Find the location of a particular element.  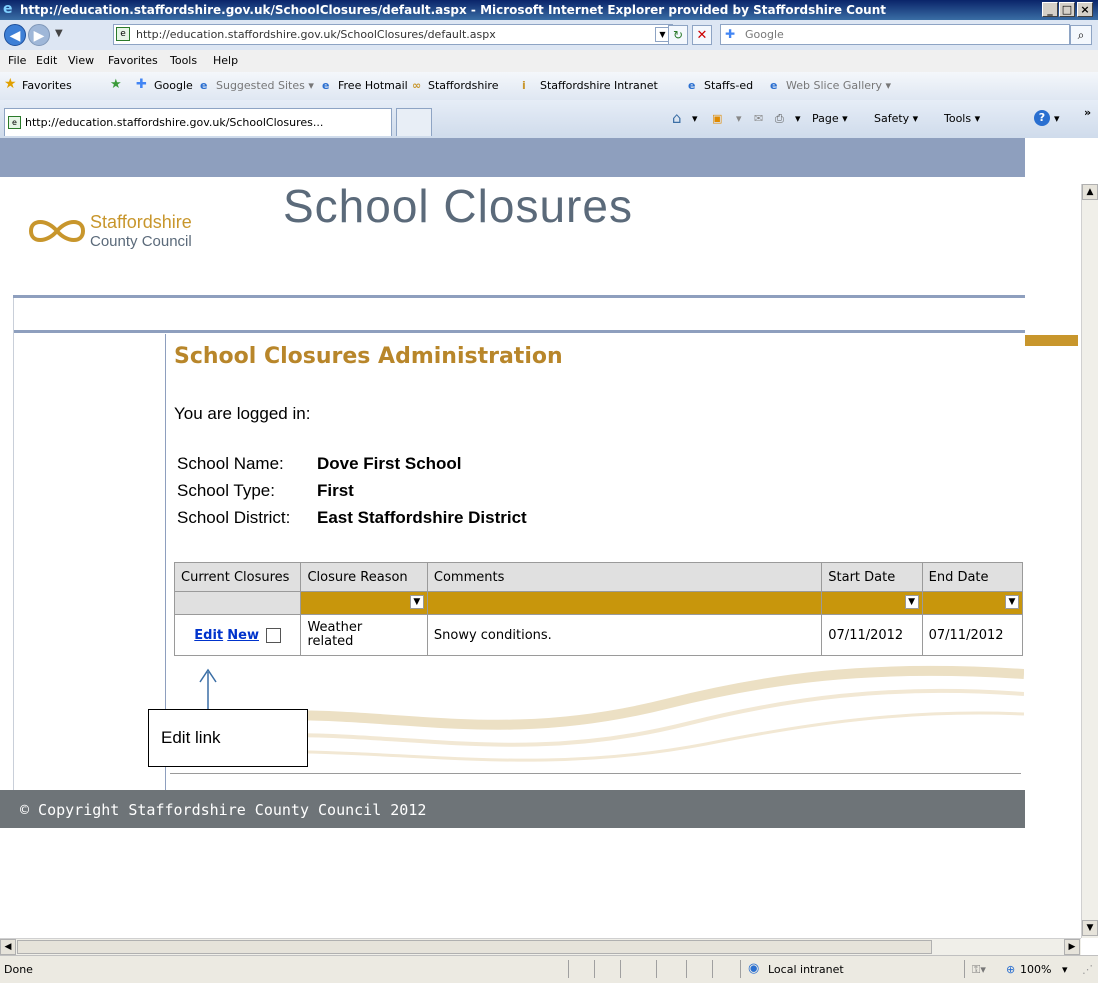

search-input: ✚ Google is located at coordinates (895, 34).